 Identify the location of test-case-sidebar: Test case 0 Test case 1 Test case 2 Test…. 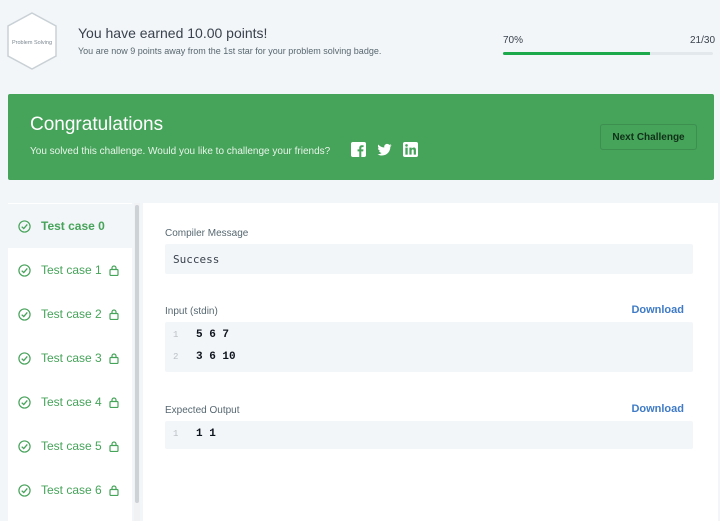
(70, 362).